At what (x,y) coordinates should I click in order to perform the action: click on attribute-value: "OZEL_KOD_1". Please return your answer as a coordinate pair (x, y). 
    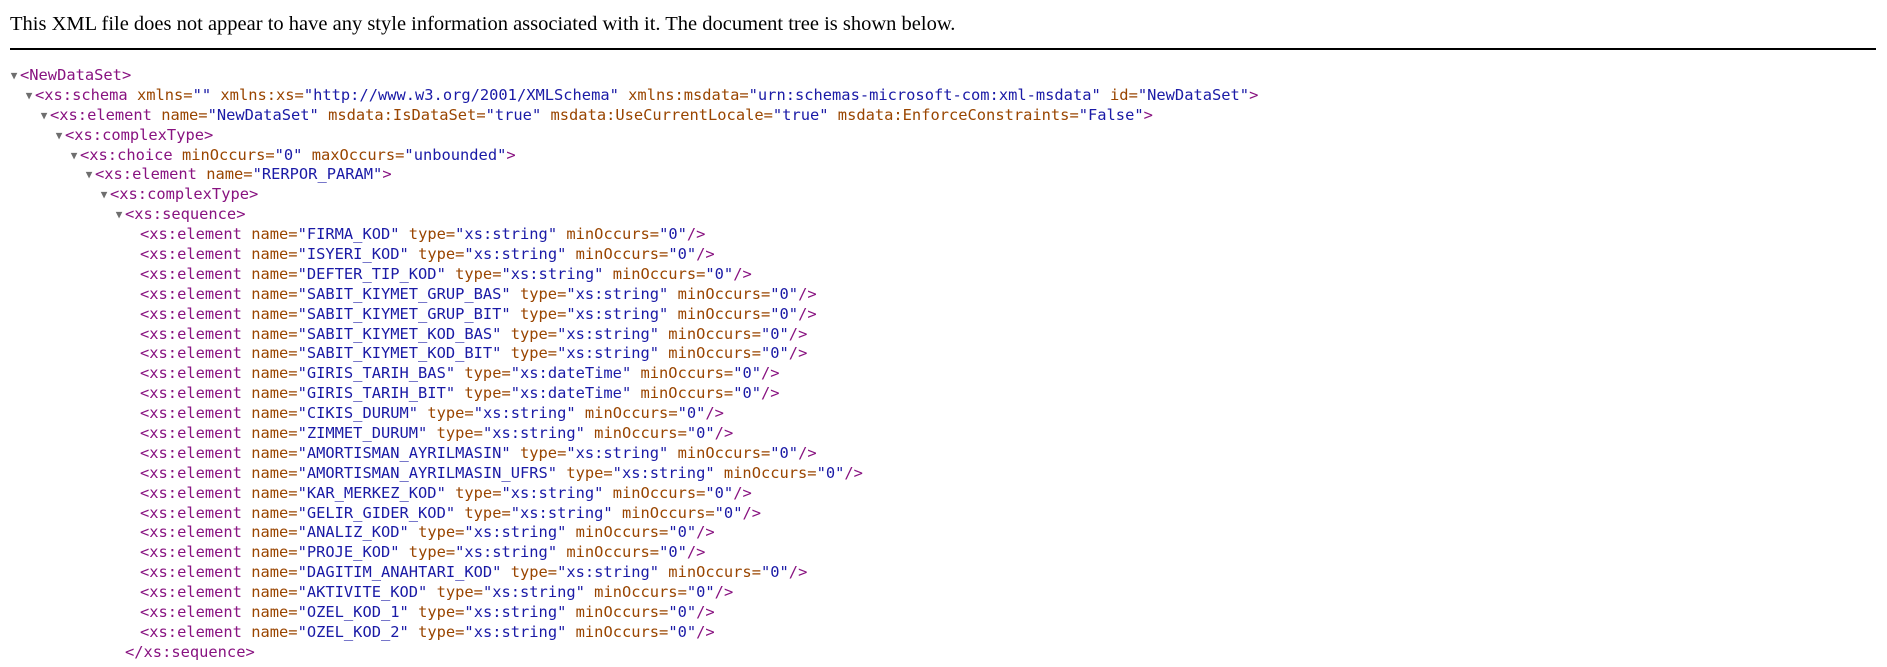
    Looking at the image, I should click on (353, 612).